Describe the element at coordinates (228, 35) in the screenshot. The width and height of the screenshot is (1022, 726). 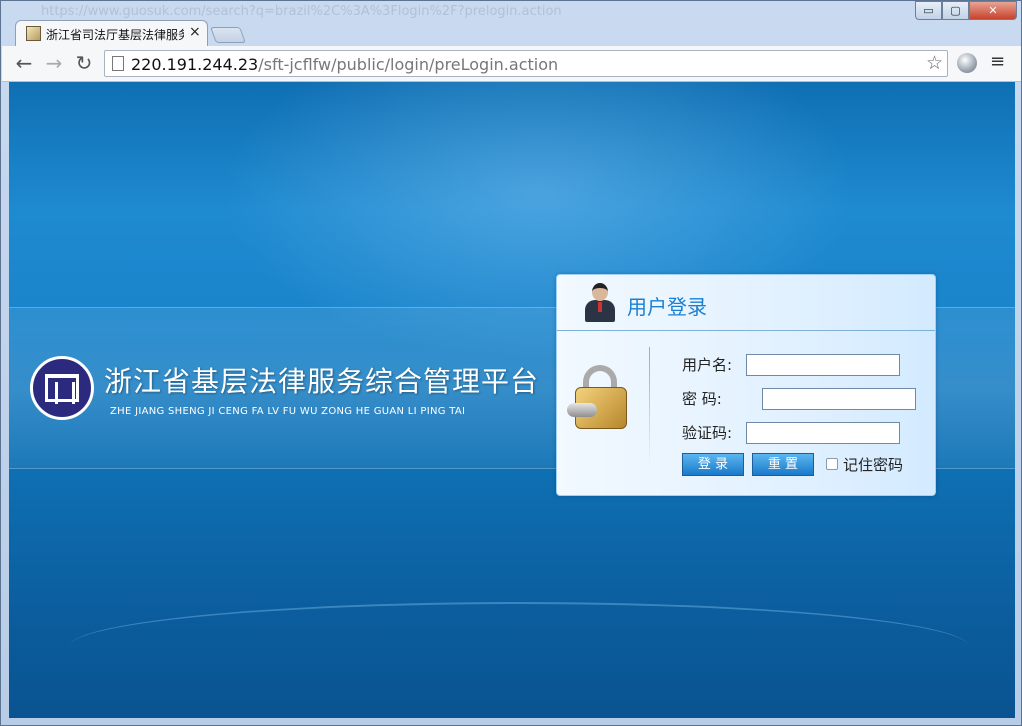
I see `new-tab-button` at that location.